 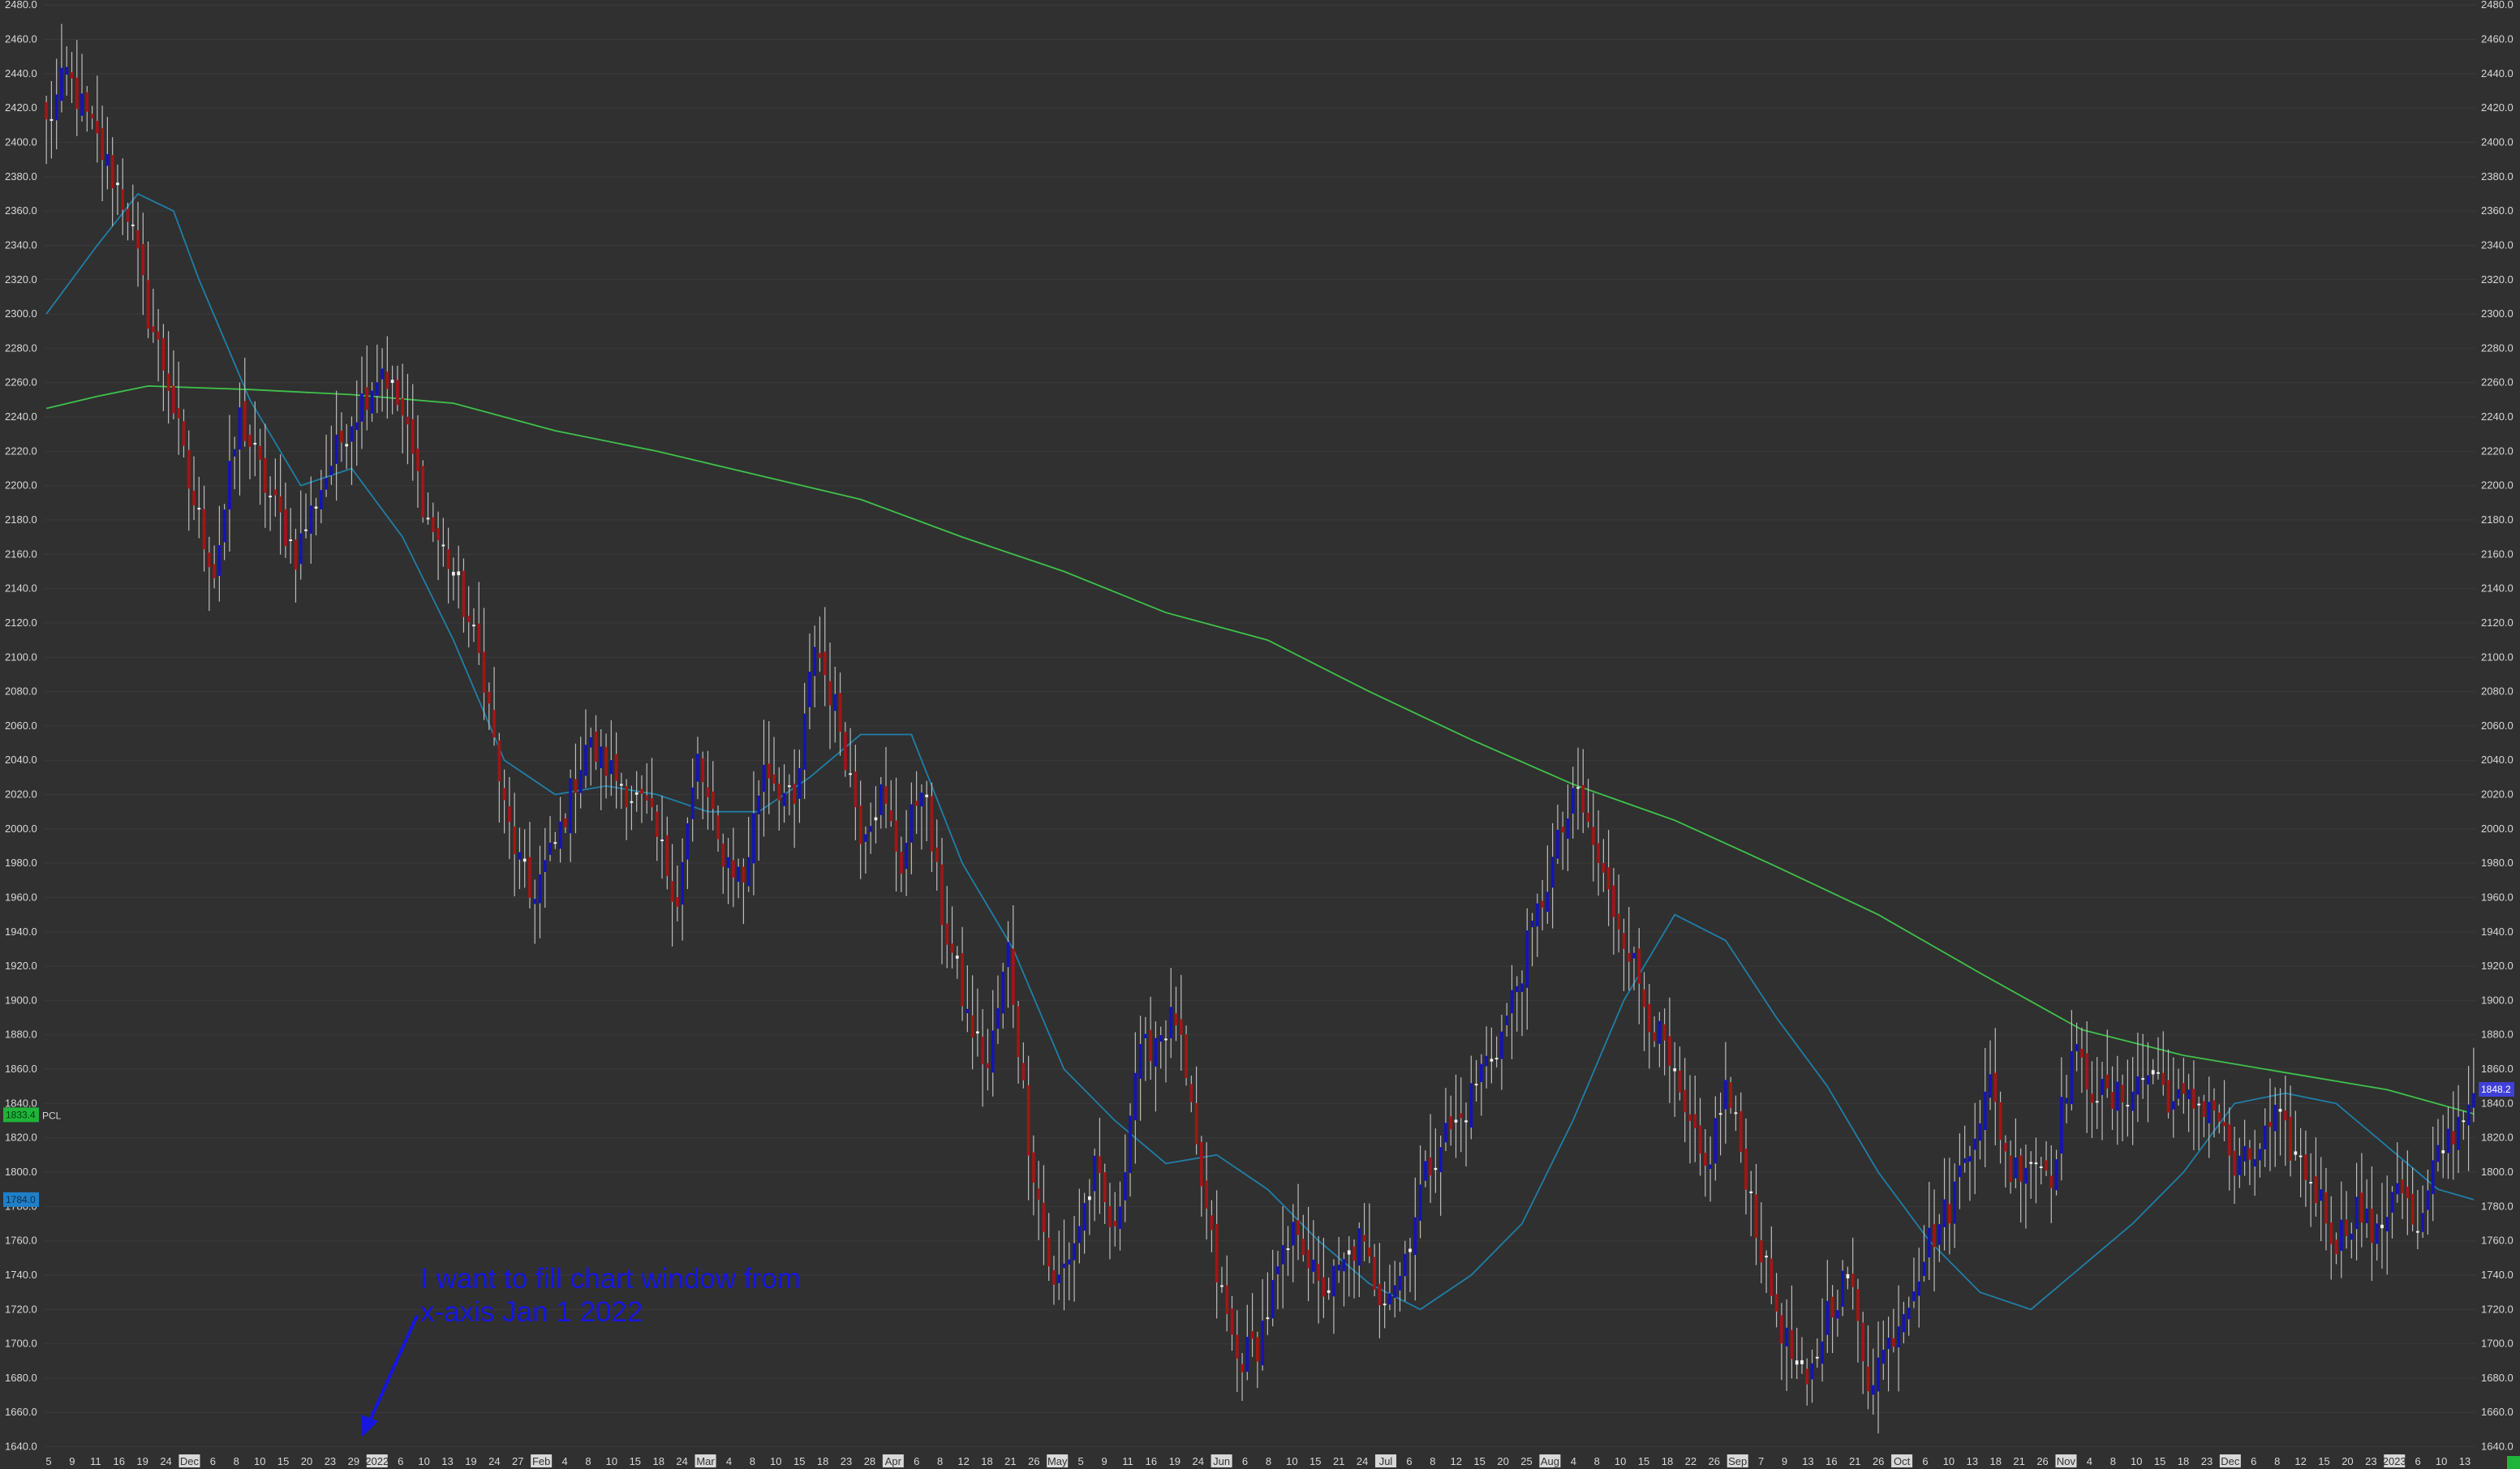 I want to click on y-tick-label-left: 1740.0, so click(x=21, y=1275).